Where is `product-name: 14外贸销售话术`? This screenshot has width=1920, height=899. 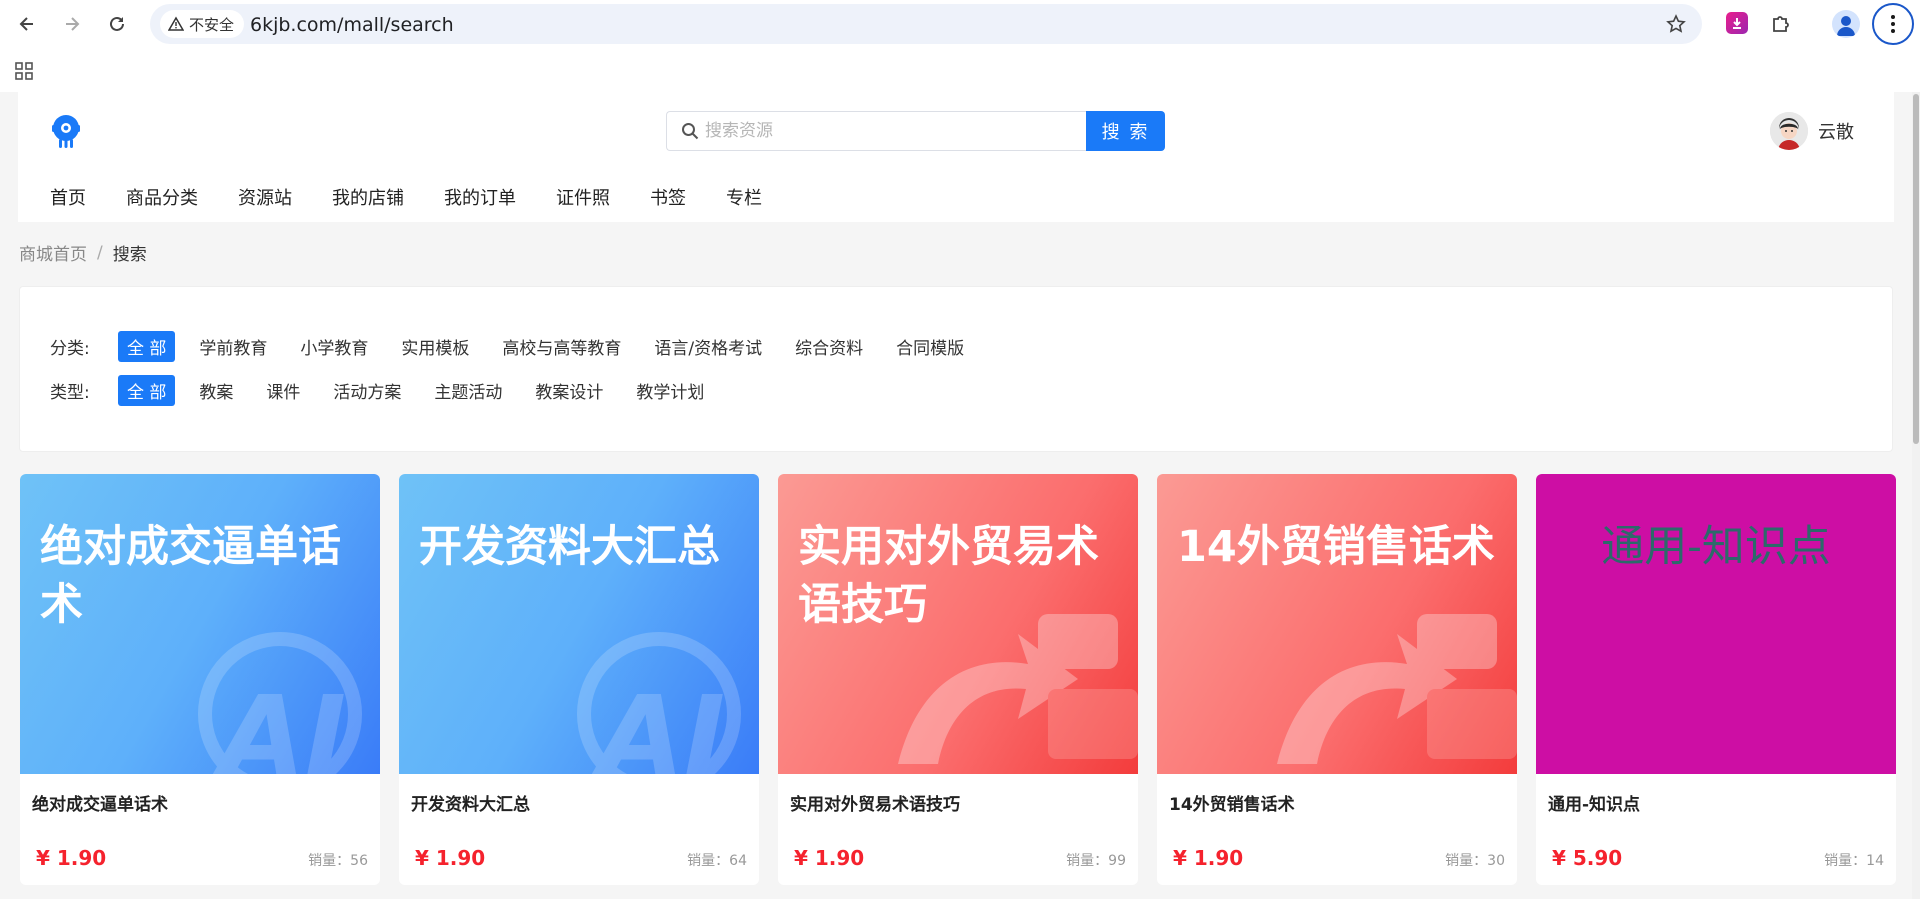
product-name: 14外贸销售话术 is located at coordinates (1232, 802).